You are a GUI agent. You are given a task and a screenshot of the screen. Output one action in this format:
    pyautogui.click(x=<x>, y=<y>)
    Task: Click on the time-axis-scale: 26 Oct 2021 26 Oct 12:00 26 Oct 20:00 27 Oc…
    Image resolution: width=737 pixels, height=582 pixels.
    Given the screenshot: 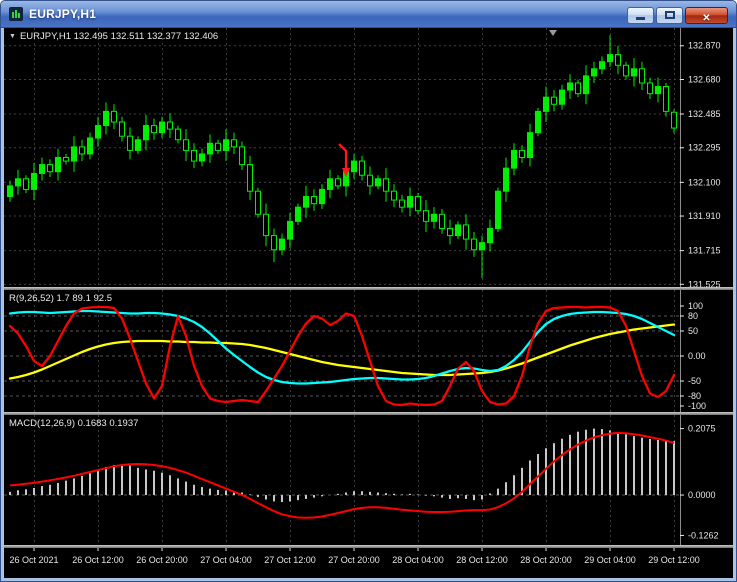 What is the action you would take?
    pyautogui.click(x=368, y=563)
    